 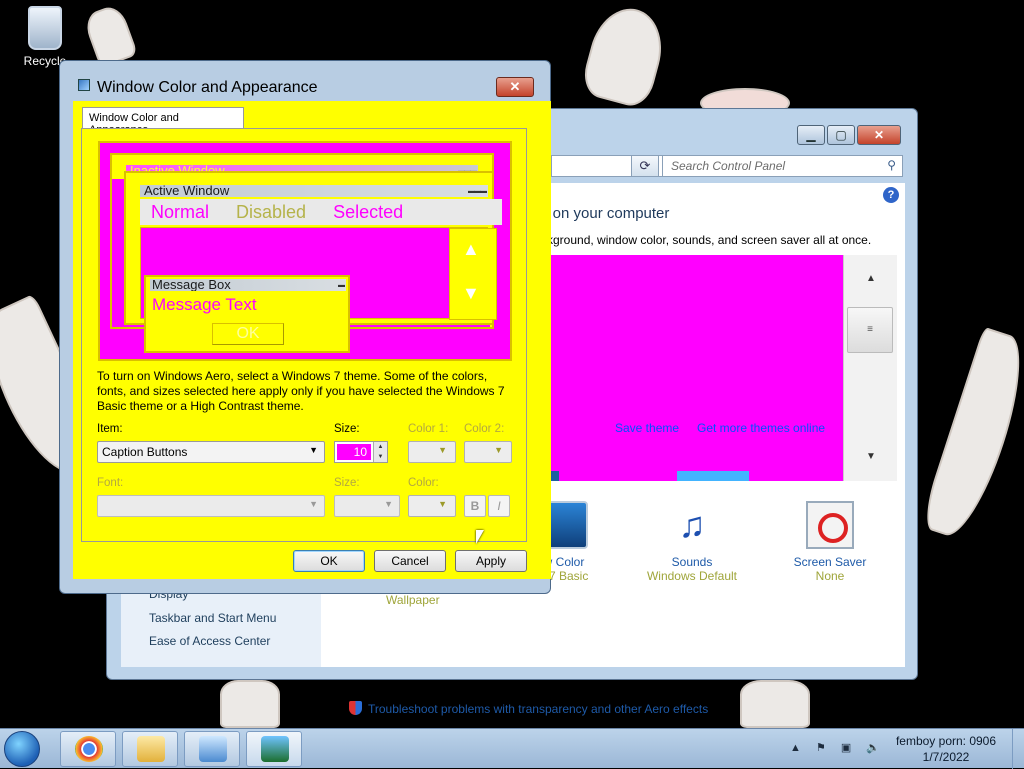 I want to click on message-text: Message Text, so click(x=204, y=305).